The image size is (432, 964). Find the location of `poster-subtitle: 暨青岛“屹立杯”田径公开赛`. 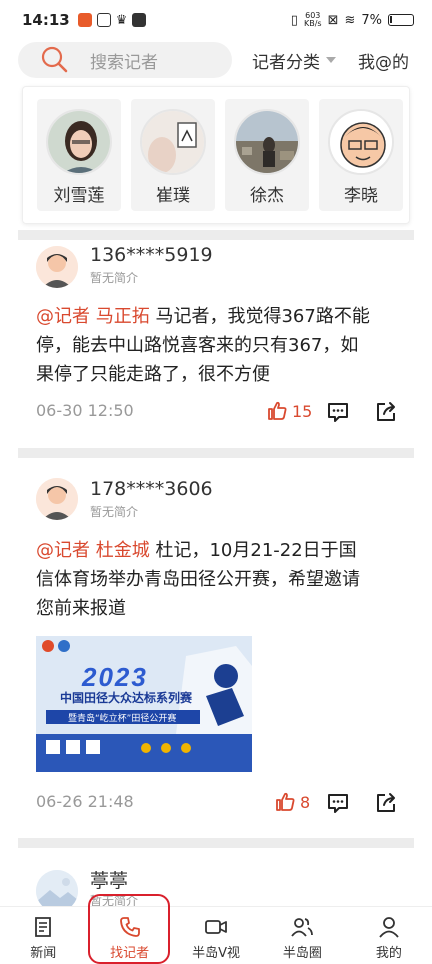

poster-subtitle: 暨青岛“屹立杯”田径公开赛 is located at coordinates (122, 719).